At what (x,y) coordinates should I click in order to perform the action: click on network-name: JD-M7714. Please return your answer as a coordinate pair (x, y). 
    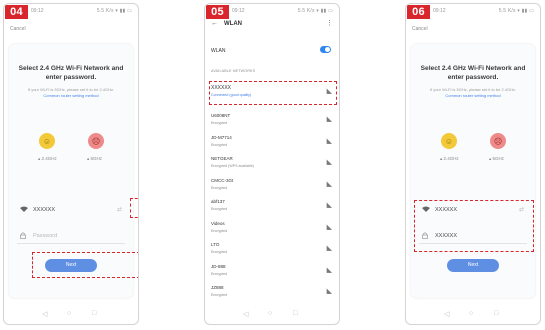
    Looking at the image, I should click on (221, 137).